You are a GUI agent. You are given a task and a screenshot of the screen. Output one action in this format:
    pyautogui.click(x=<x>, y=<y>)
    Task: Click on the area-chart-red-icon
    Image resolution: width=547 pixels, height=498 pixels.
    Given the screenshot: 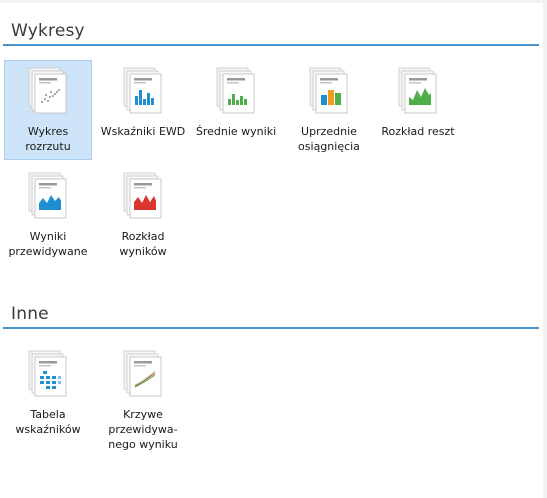 What is the action you would take?
    pyautogui.click(x=142, y=195)
    